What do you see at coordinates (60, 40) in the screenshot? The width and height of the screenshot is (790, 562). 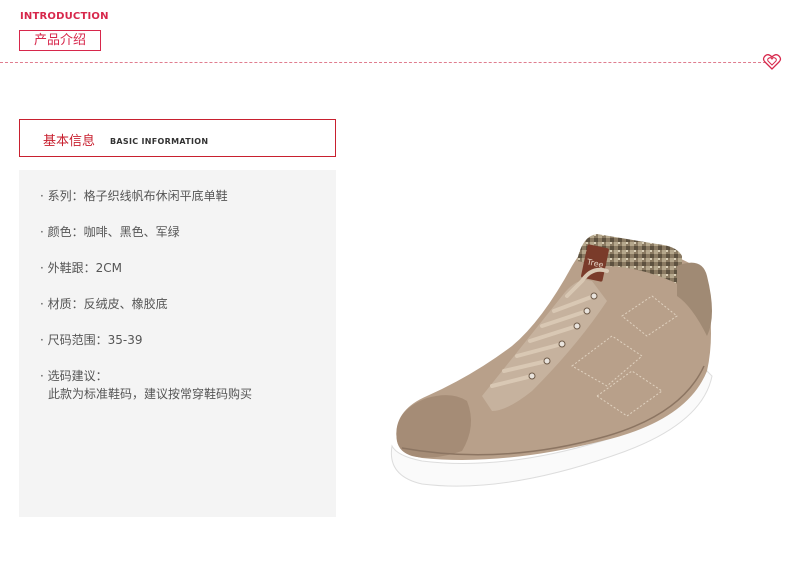 I see `intro-cn-box: 产品介绍` at bounding box center [60, 40].